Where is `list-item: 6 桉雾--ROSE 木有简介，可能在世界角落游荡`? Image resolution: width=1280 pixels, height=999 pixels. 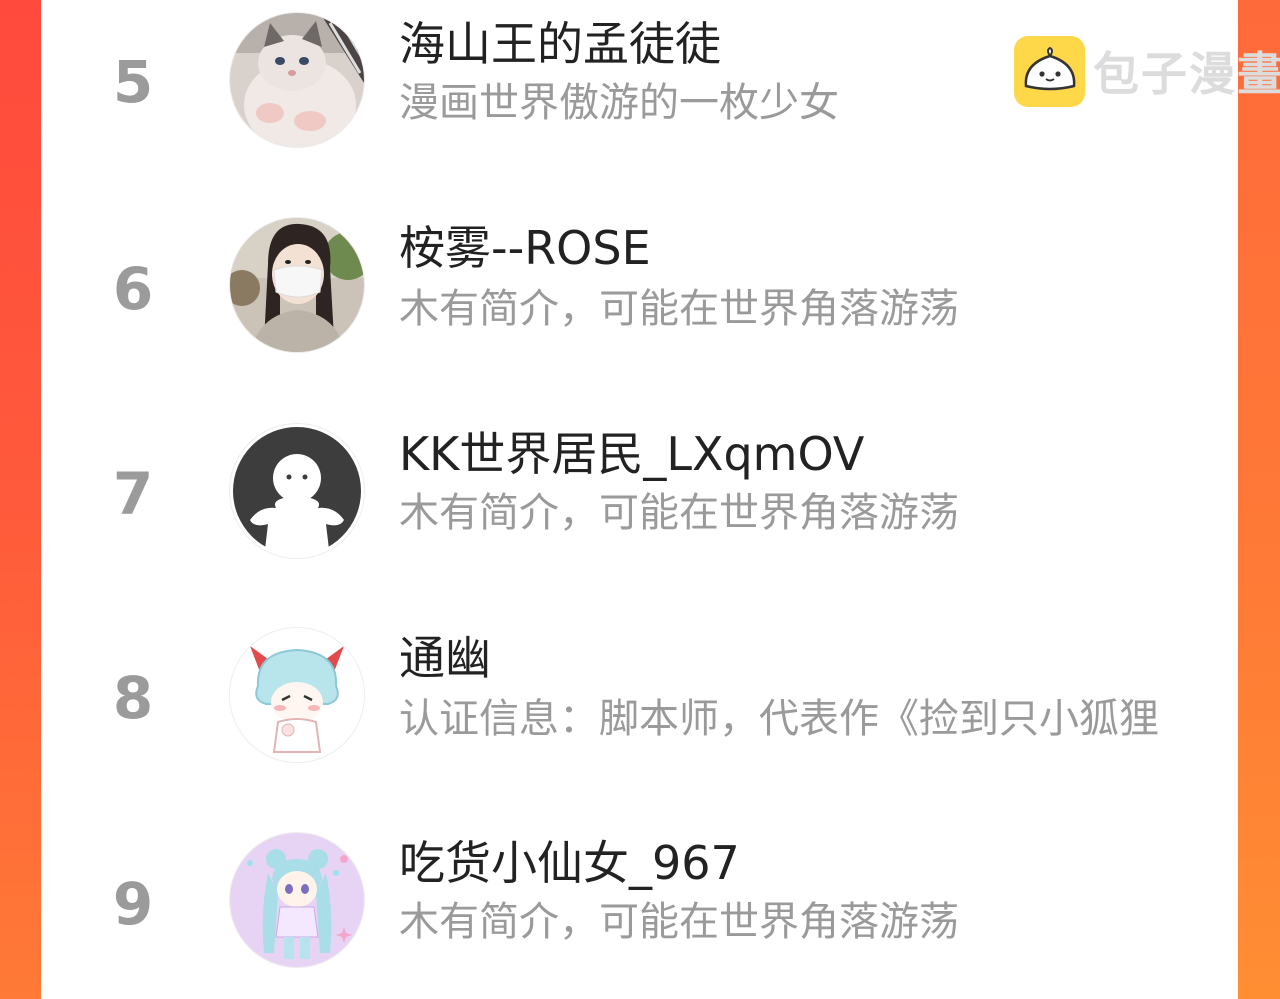 list-item: 6 桉雾--ROSE 木有简介，可能在世界角落游荡 is located at coordinates (639, 286).